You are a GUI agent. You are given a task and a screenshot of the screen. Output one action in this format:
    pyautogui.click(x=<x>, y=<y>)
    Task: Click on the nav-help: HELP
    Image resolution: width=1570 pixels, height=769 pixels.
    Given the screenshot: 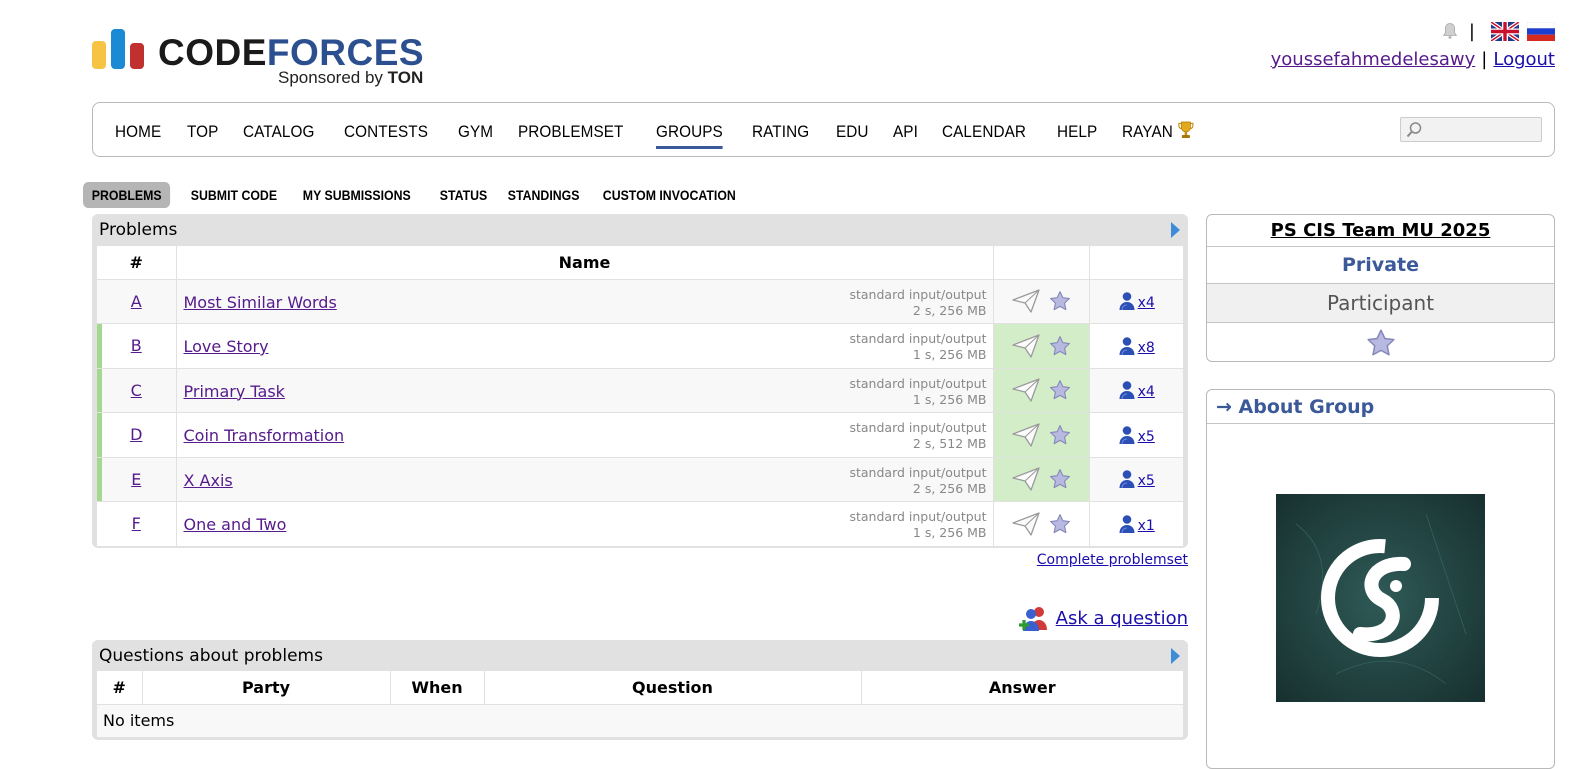 What is the action you would take?
    pyautogui.click(x=1077, y=132)
    